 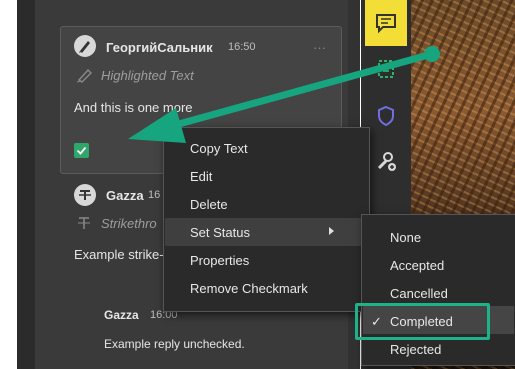 I want to click on comment-author: Gazza, so click(x=125, y=195).